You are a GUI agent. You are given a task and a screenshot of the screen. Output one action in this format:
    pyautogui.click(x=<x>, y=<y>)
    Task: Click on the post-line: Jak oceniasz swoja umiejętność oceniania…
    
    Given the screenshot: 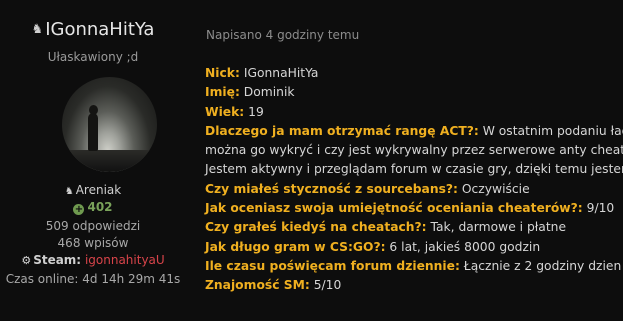 What is the action you would take?
    pyautogui.click(x=414, y=208)
    